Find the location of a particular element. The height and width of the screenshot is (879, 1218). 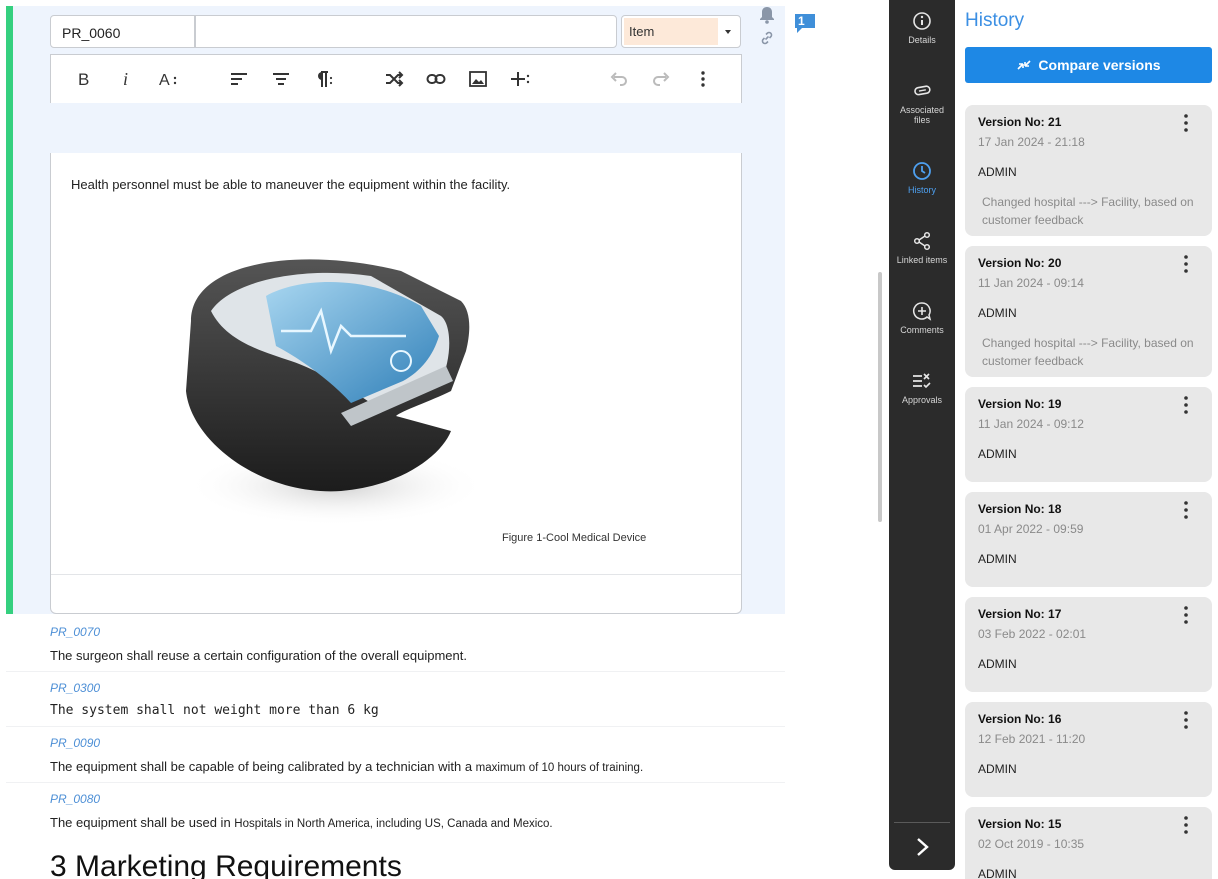

add-comment-icon is located at coordinates (922, 311).